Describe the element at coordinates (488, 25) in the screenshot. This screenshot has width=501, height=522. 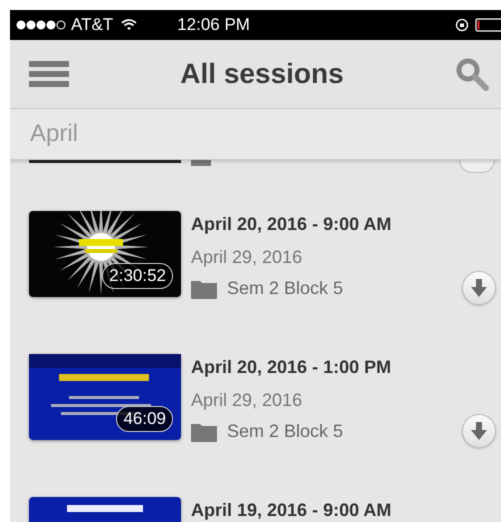
I see `battery-icon` at that location.